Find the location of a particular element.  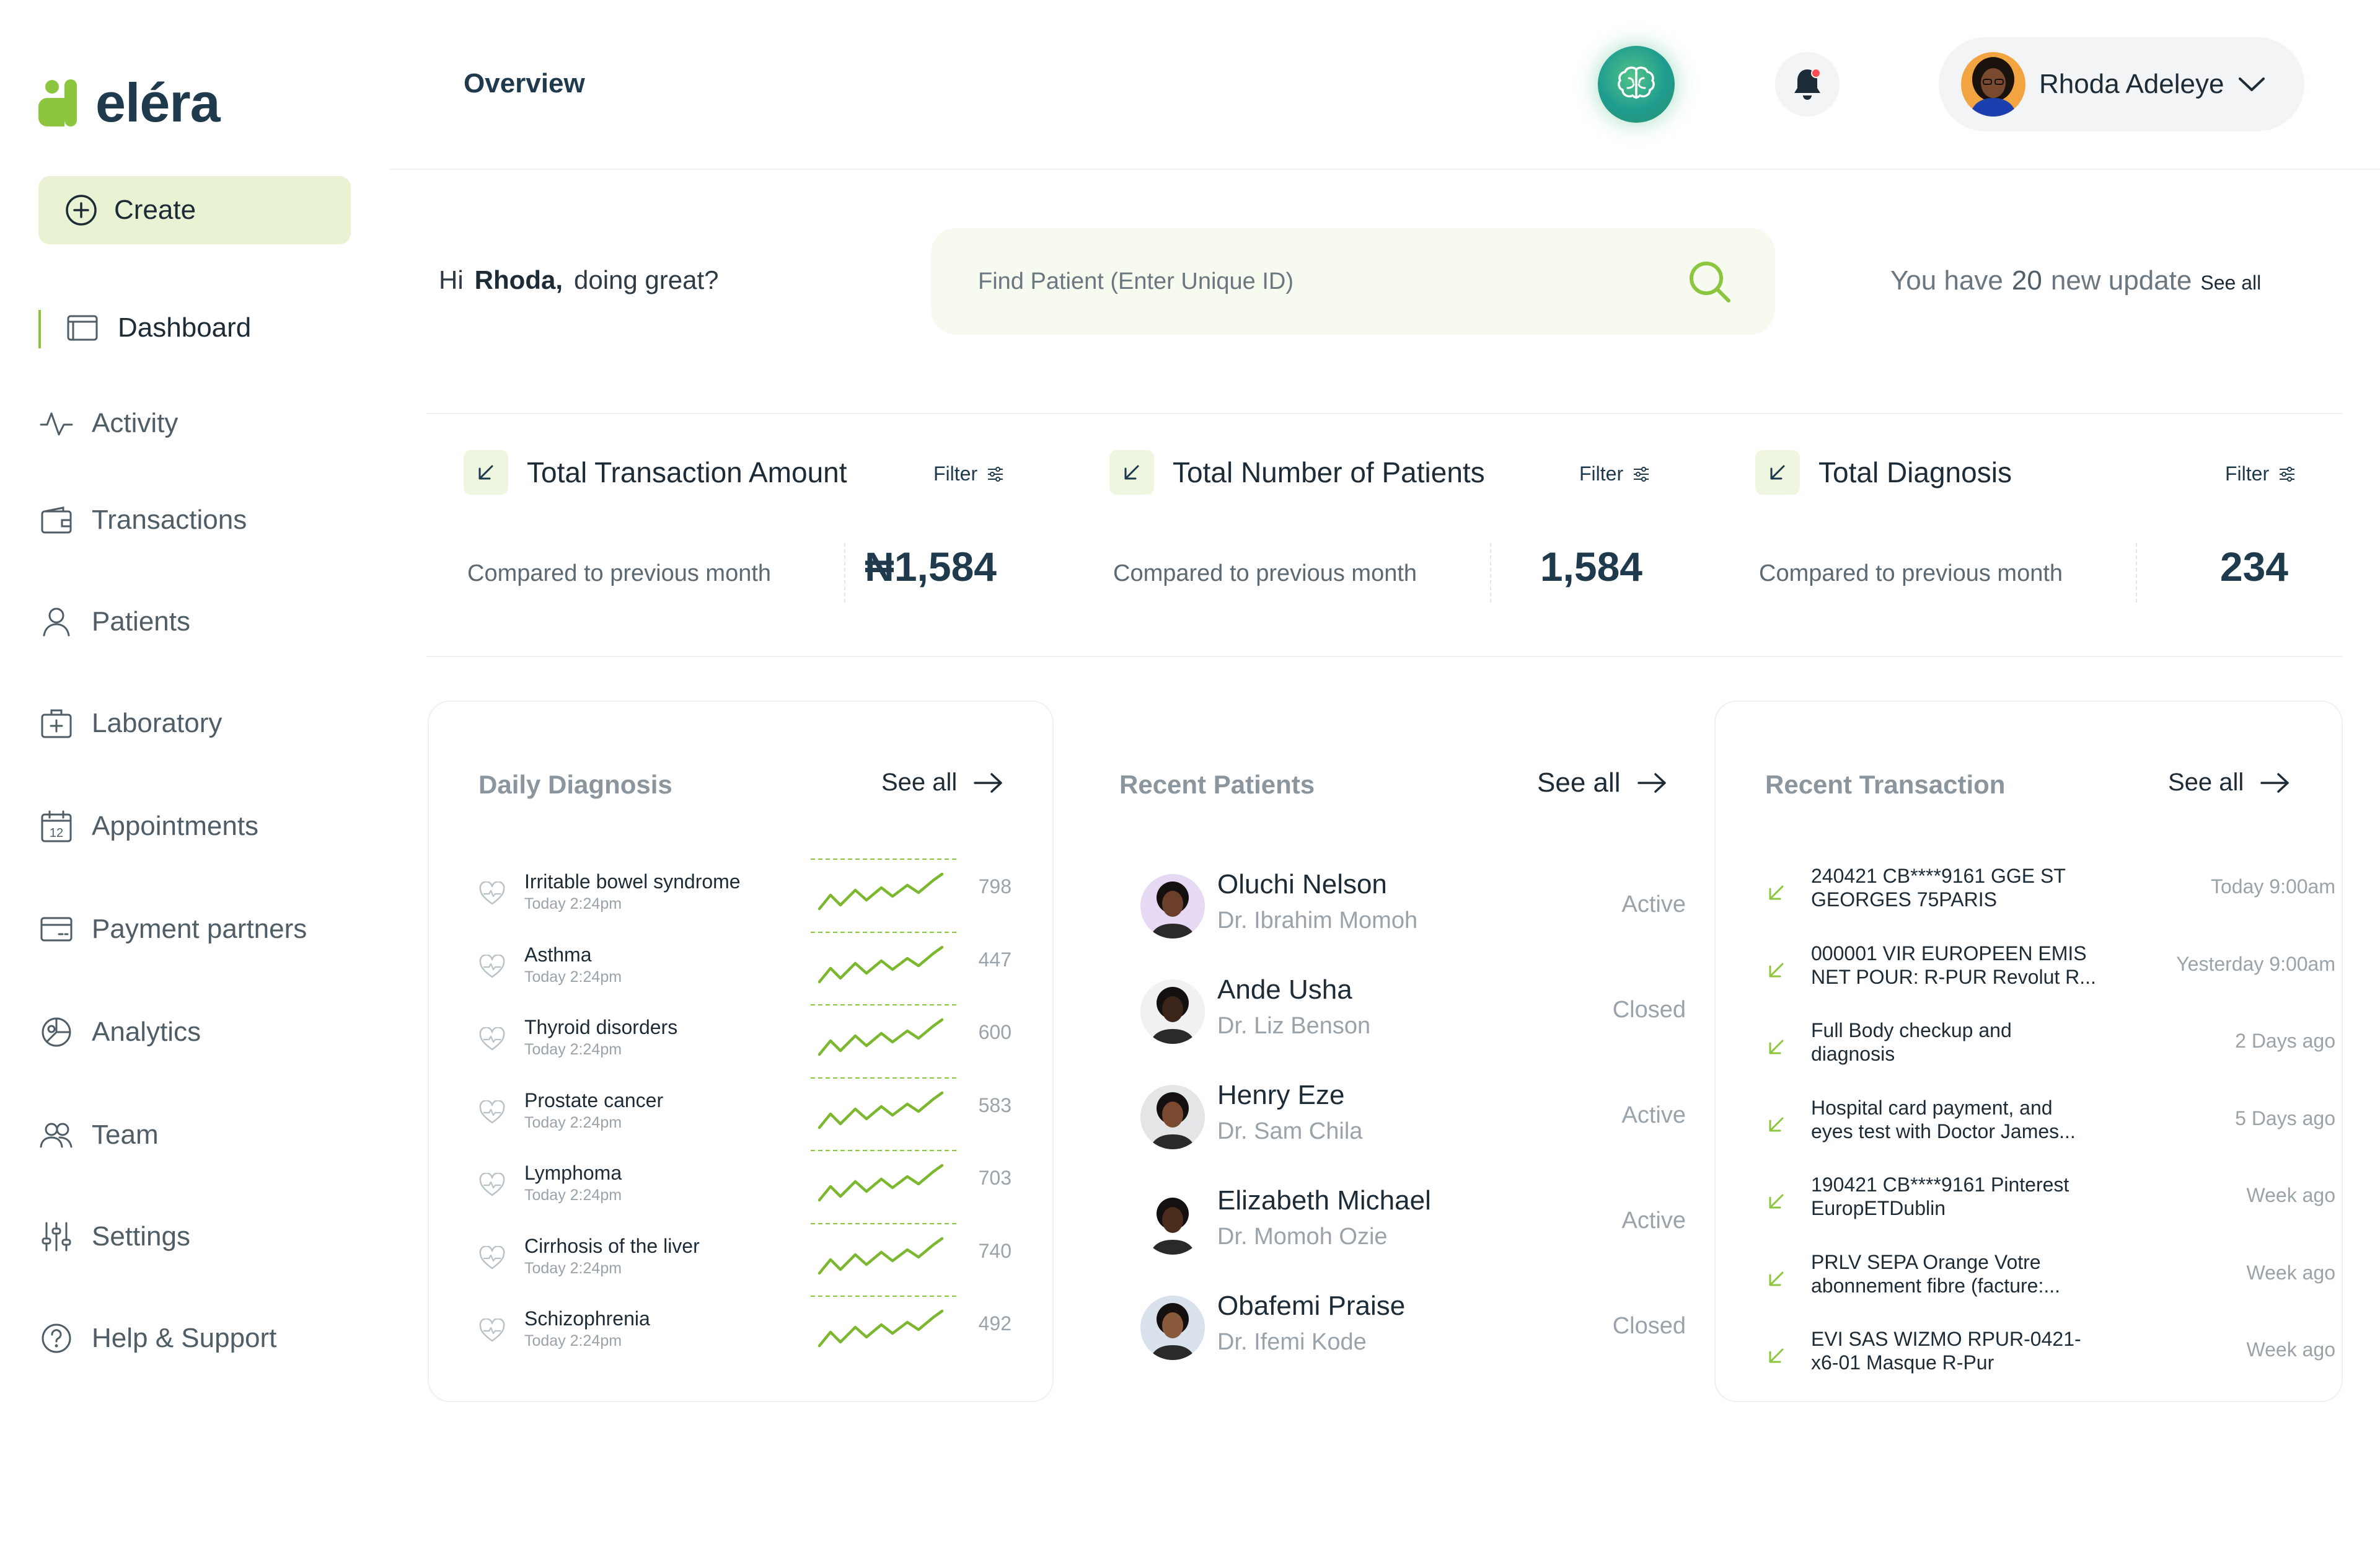

sidebar-item-team: Team is located at coordinates (98, 1135).